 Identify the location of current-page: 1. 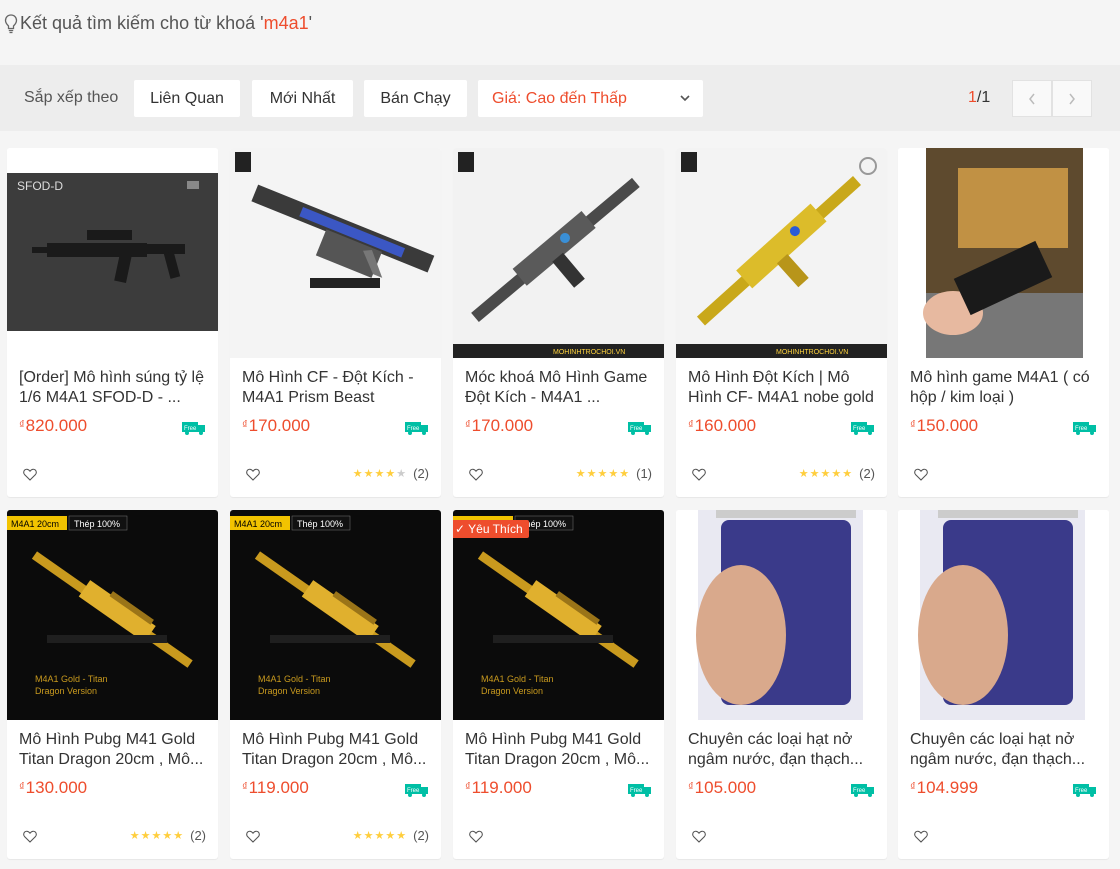
(972, 97).